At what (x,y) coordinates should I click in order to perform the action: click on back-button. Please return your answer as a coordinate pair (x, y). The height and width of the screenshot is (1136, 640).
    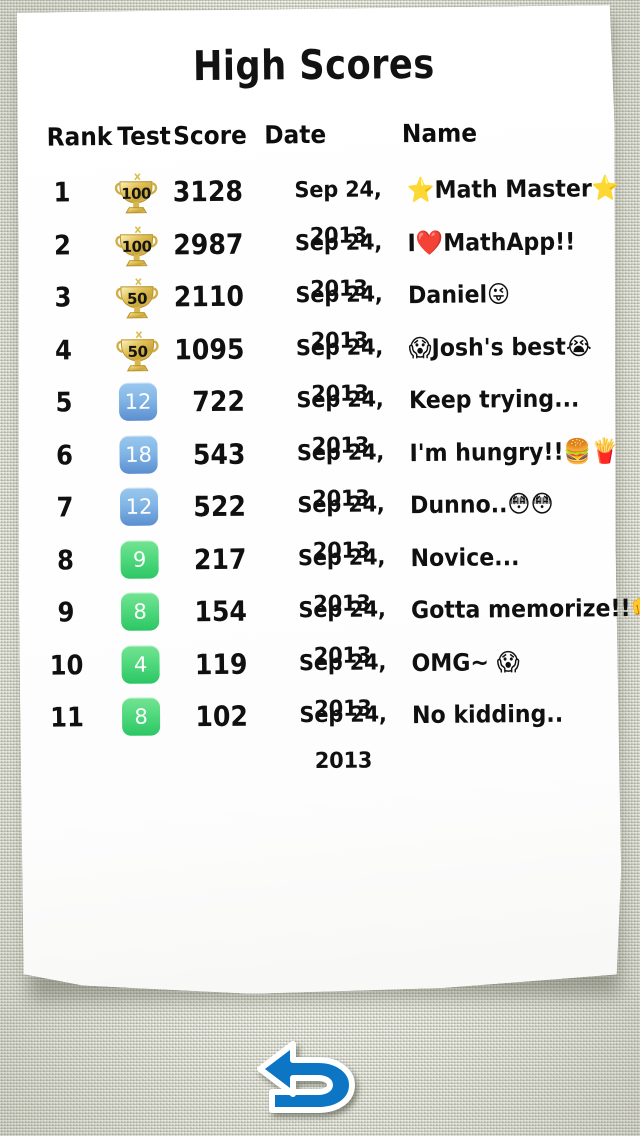
    Looking at the image, I should click on (312, 1079).